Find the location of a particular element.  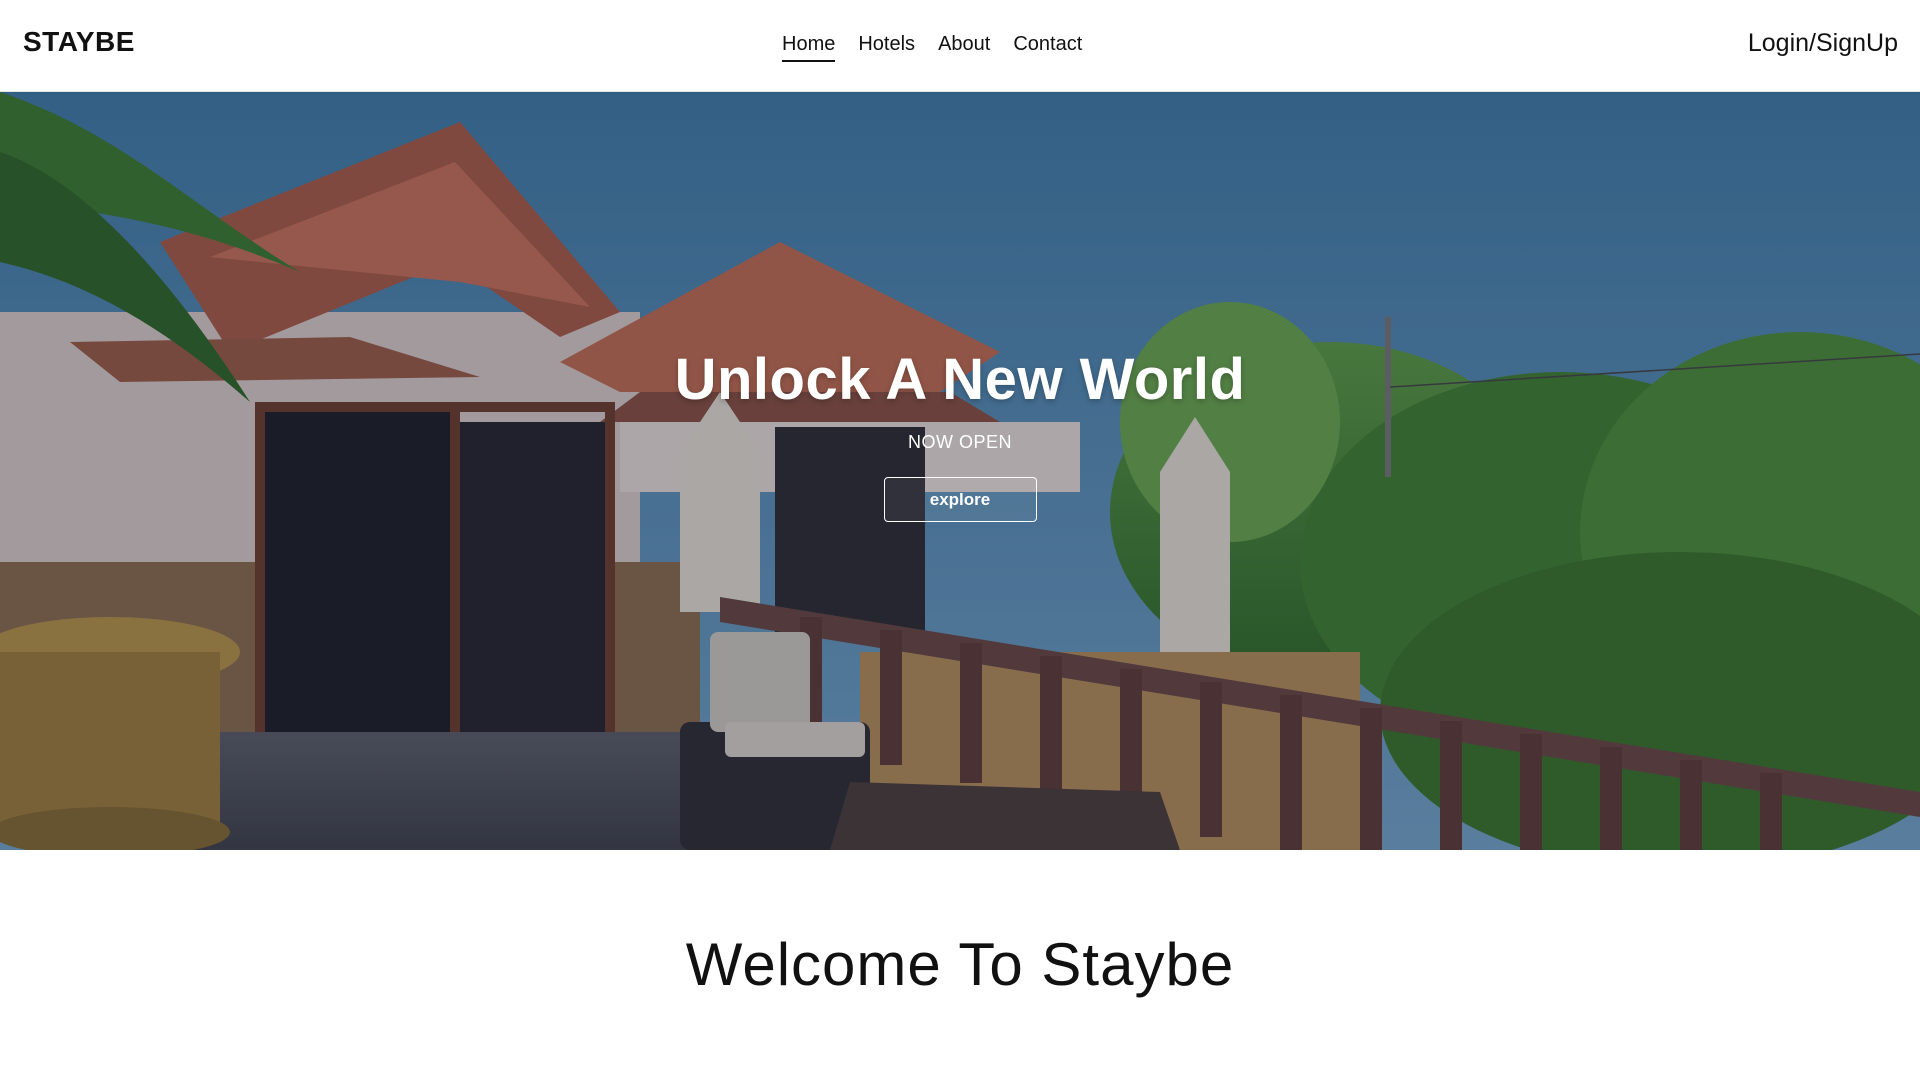

hero-content: Unlock A New World NOW OPEN explore is located at coordinates (960, 434).